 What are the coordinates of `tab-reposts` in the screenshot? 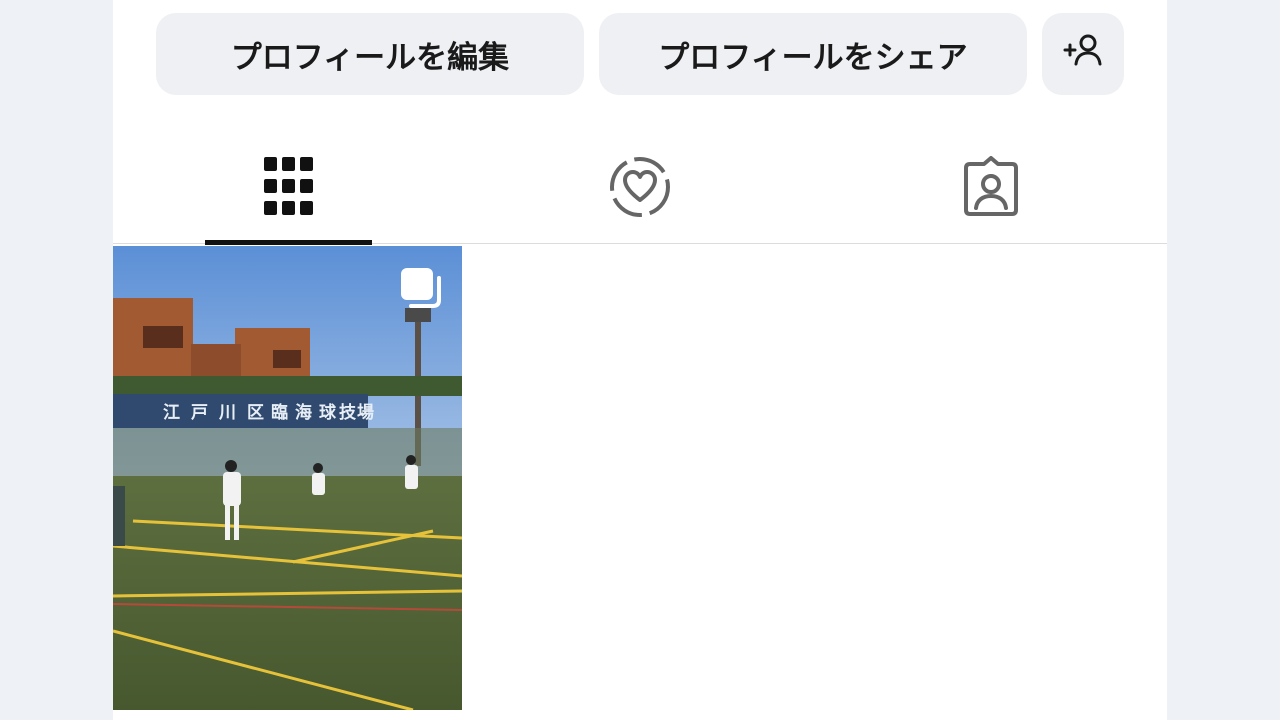 It's located at (639, 187).